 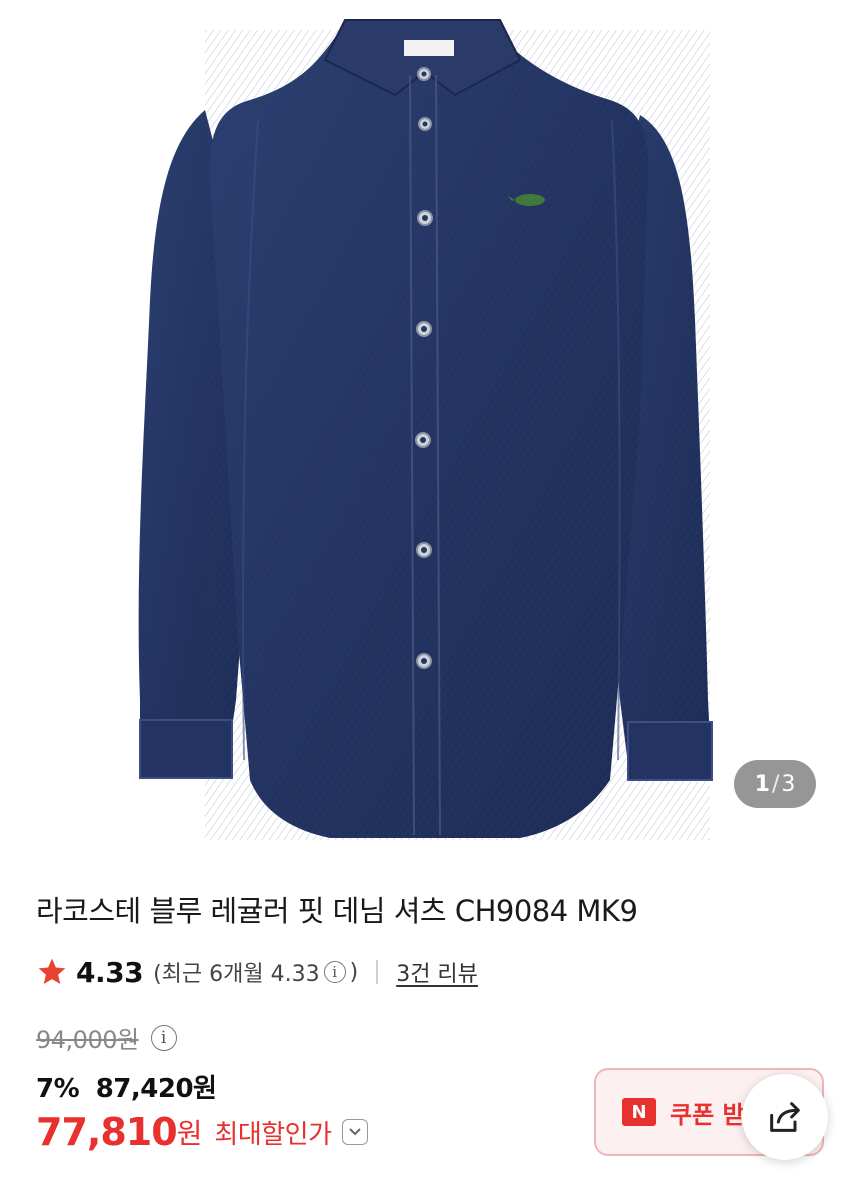 I want to click on rating-score: 4.33, so click(x=110, y=972).